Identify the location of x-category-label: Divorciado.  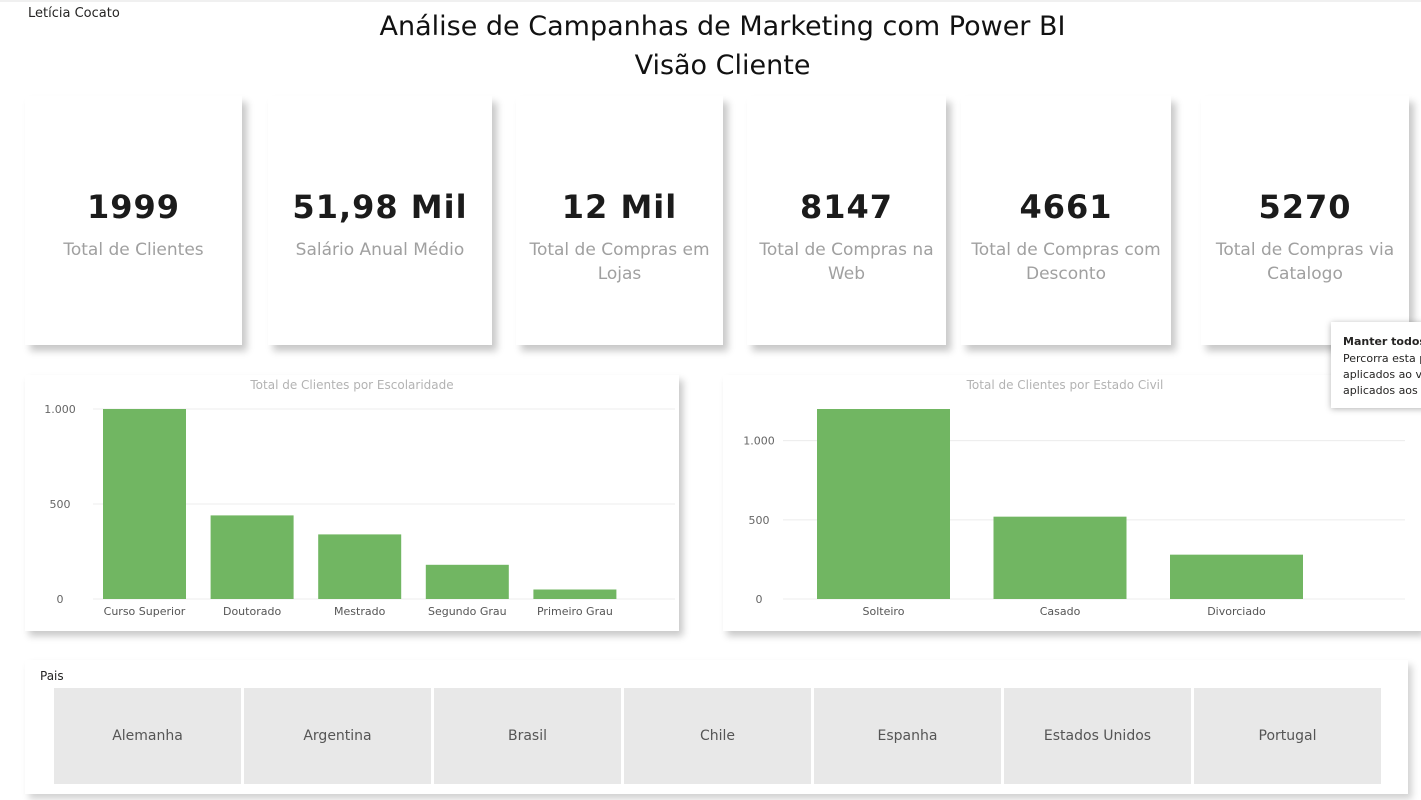
(1236, 611).